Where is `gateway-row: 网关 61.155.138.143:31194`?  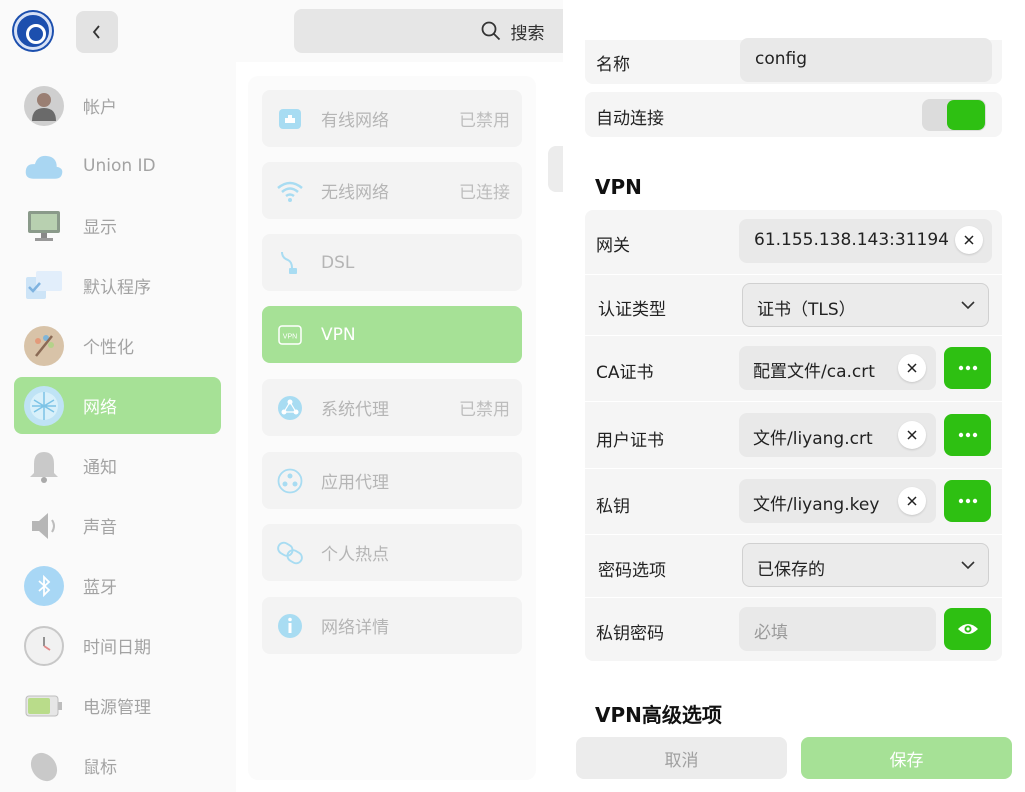
gateway-row: 网关 61.155.138.143:31194 is located at coordinates (793, 242).